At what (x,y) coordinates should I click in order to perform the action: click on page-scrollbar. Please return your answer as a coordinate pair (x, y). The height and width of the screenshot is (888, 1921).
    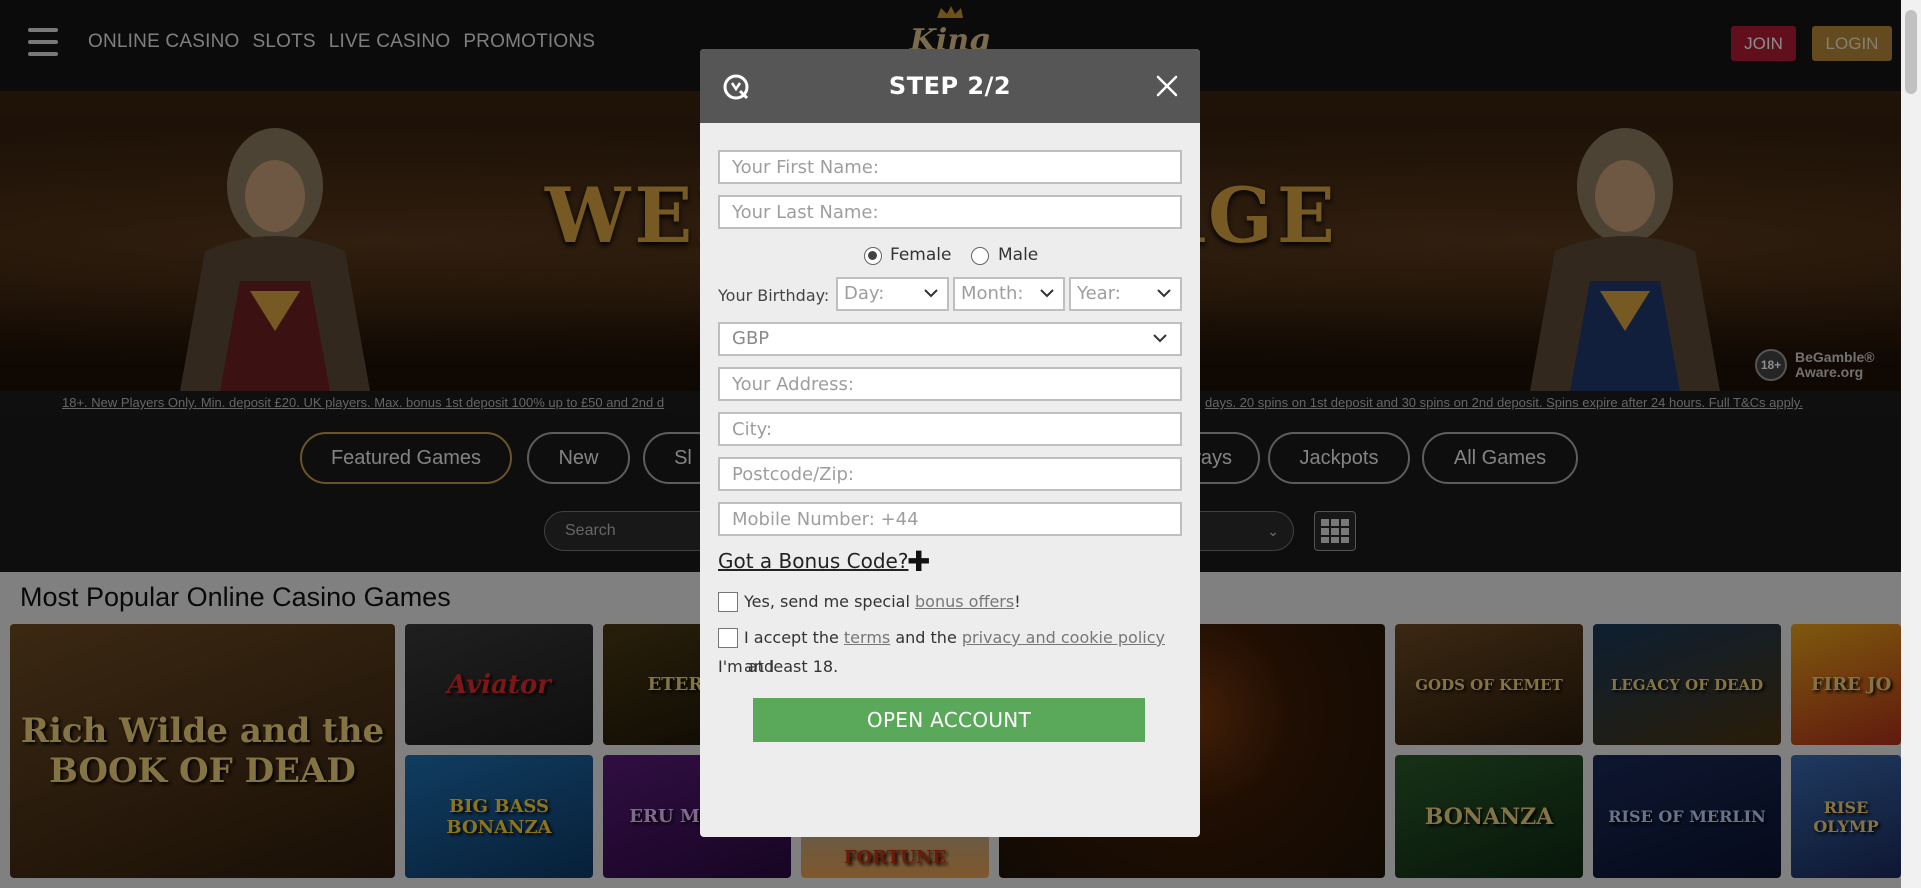
    Looking at the image, I should click on (1911, 444).